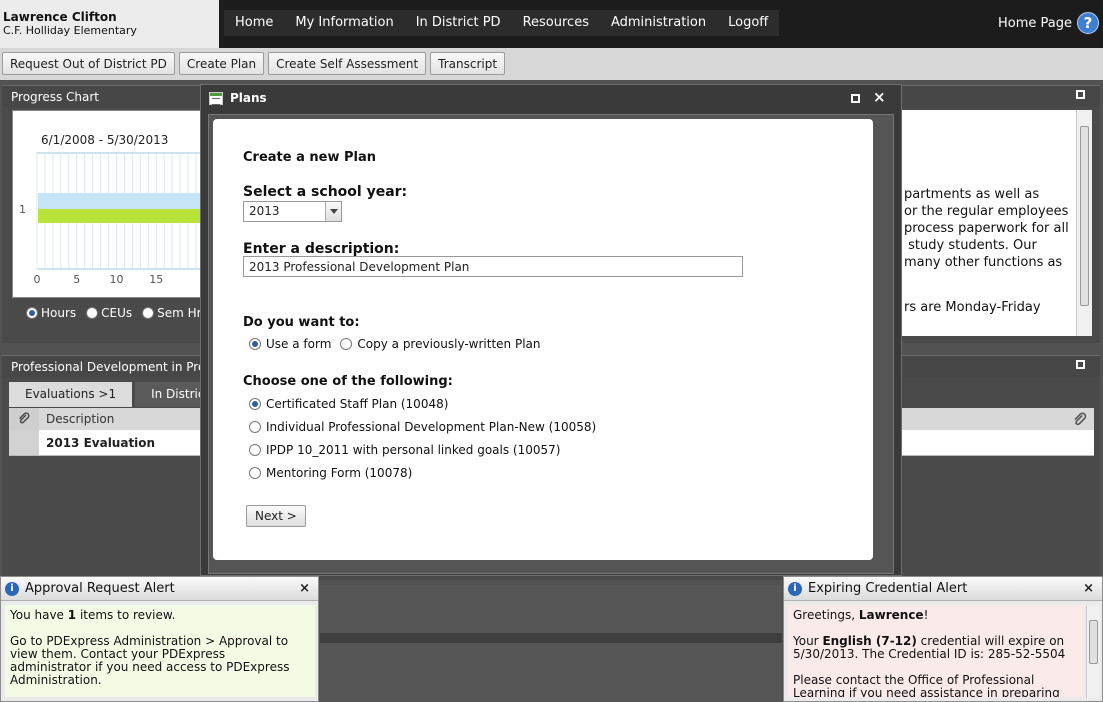 This screenshot has height=702, width=1103. I want to click on home-page-label: Home Page, so click(1035, 23).